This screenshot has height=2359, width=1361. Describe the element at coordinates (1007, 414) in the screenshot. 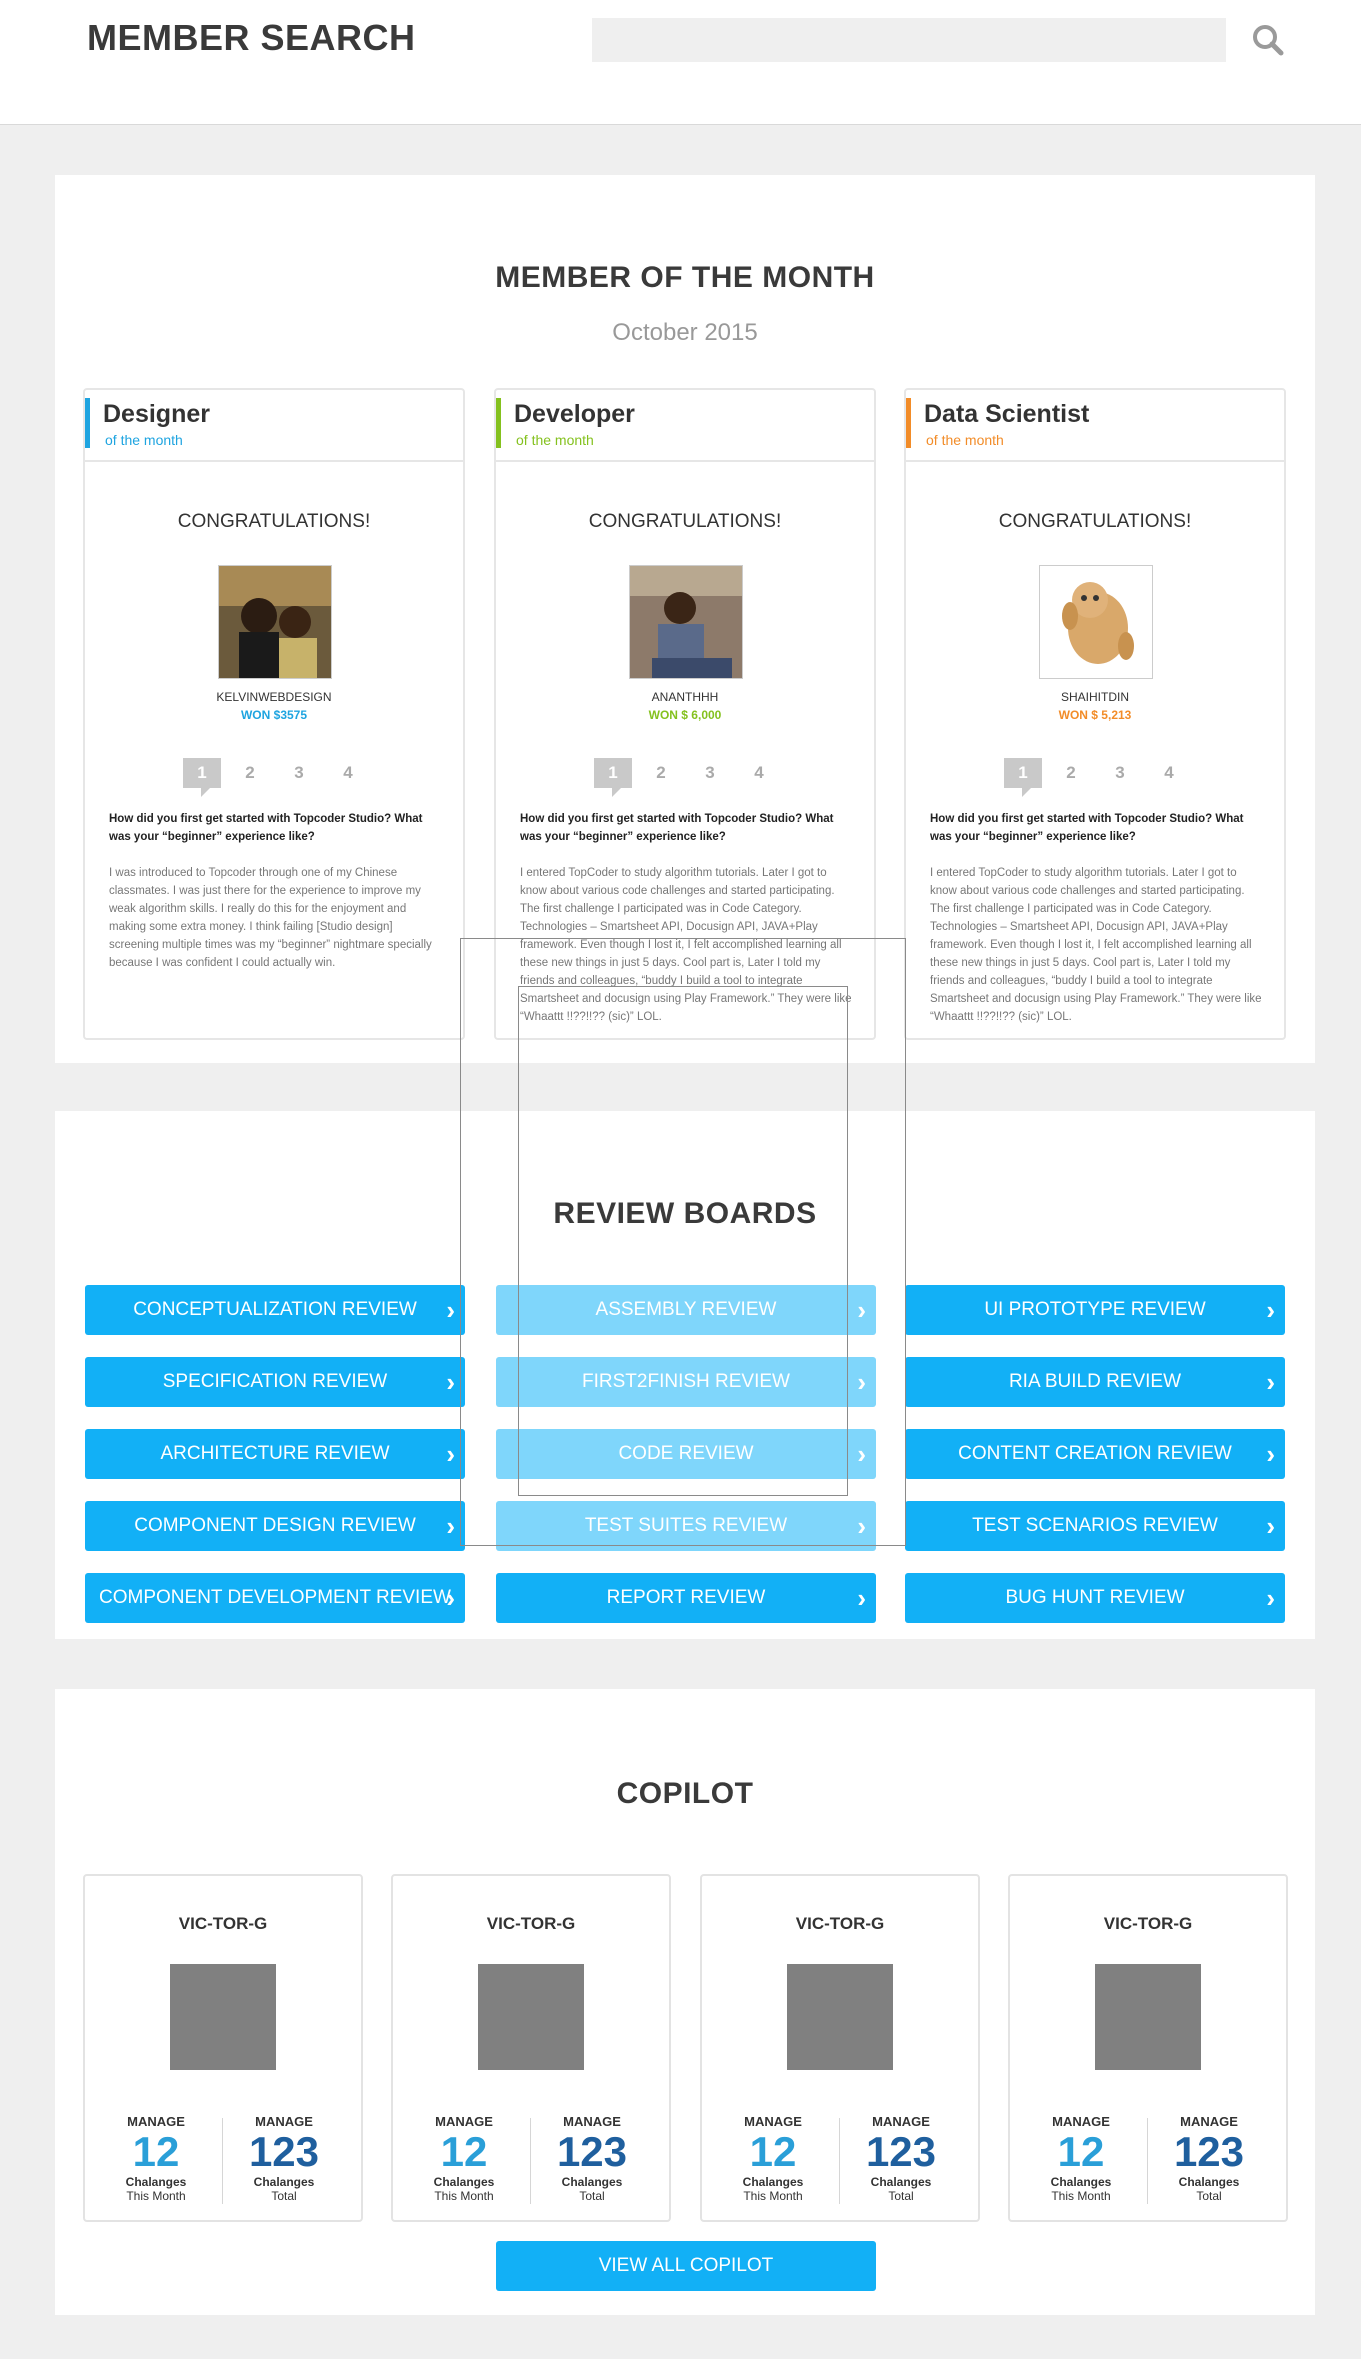

I see `role-title: Data Scientist` at that location.